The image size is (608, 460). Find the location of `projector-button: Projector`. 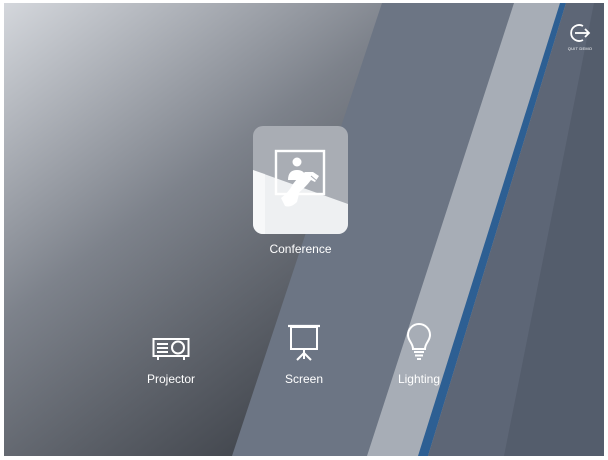

projector-button: Projector is located at coordinates (171, 354).